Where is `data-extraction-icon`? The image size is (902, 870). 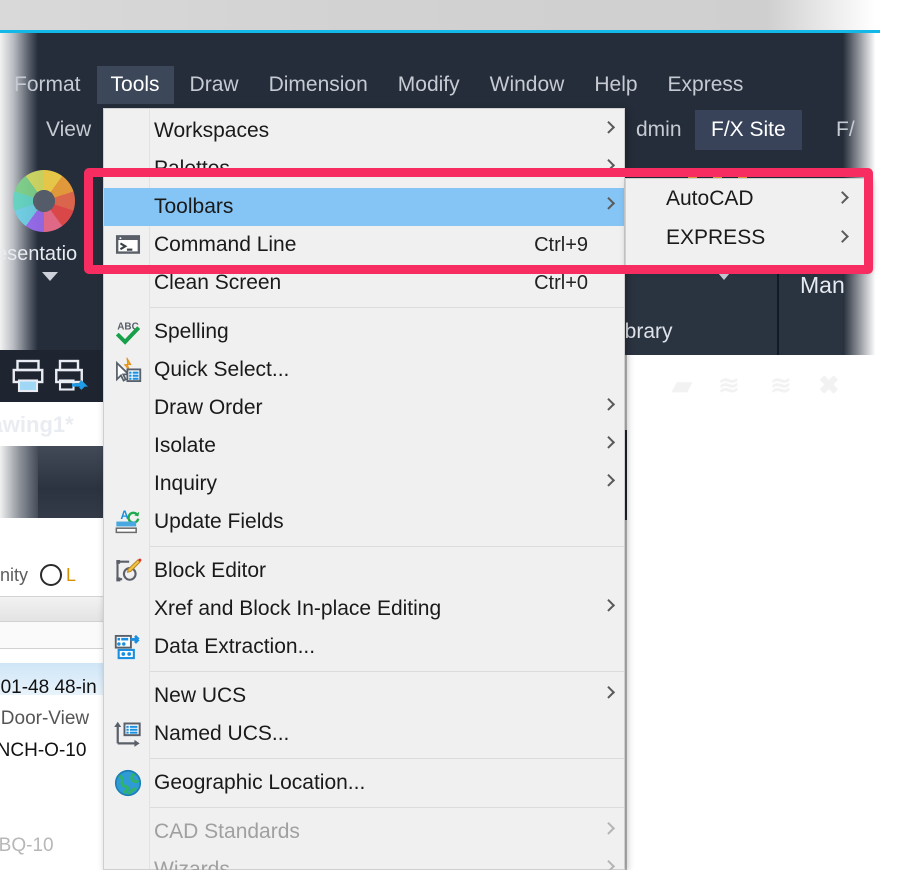 data-extraction-icon is located at coordinates (128, 647).